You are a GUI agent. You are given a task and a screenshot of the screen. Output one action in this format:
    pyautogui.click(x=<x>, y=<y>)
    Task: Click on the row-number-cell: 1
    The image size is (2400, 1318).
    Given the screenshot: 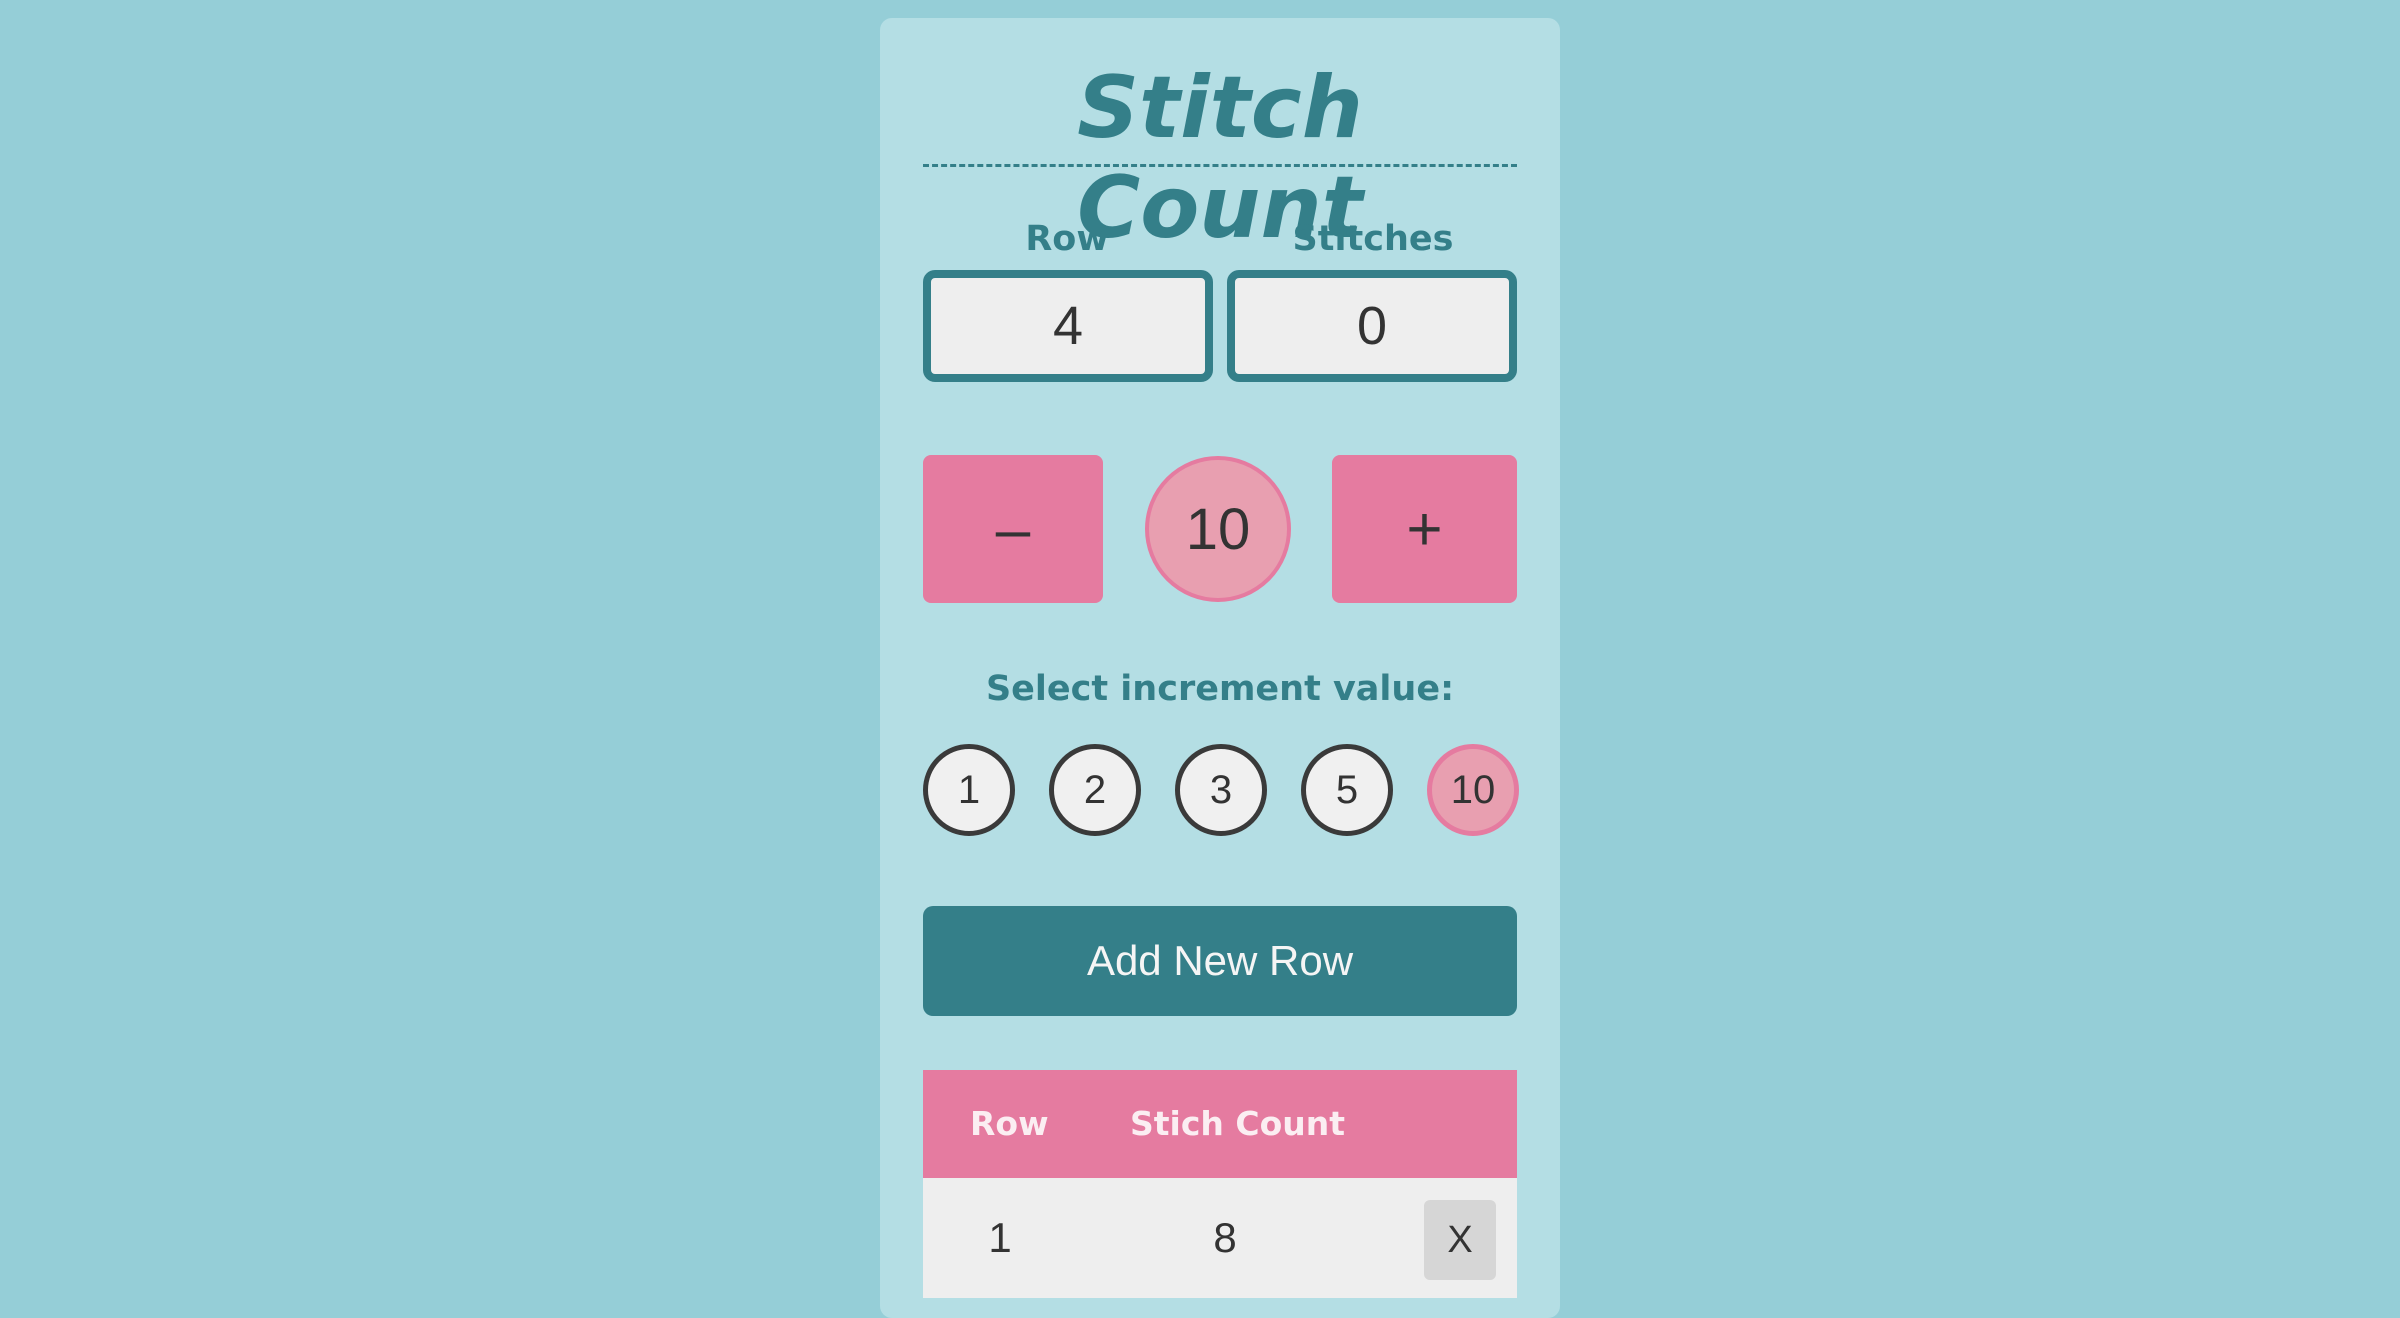 What is the action you would take?
    pyautogui.click(x=1000, y=1237)
    